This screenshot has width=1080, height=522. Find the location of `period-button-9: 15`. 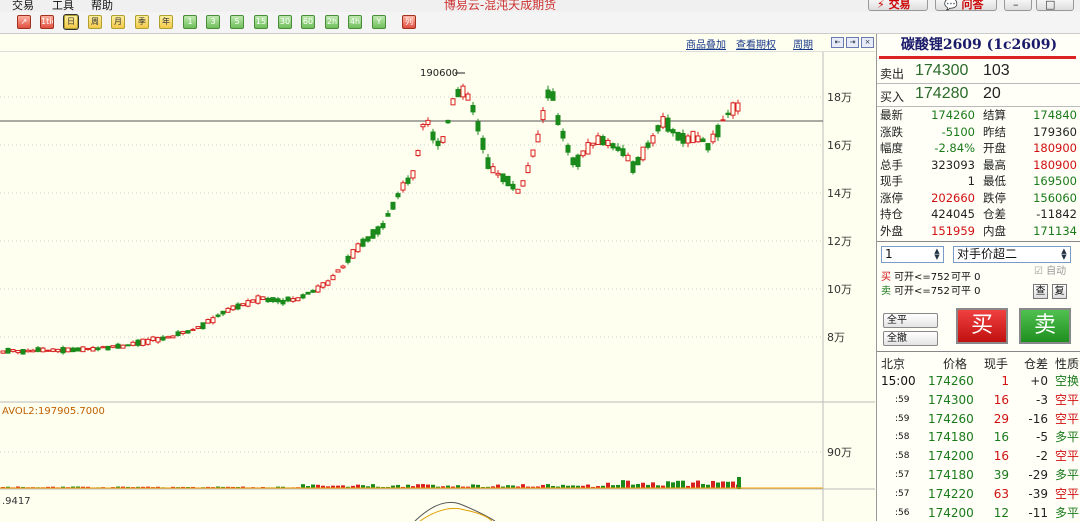

period-button-9: 15 is located at coordinates (261, 22).